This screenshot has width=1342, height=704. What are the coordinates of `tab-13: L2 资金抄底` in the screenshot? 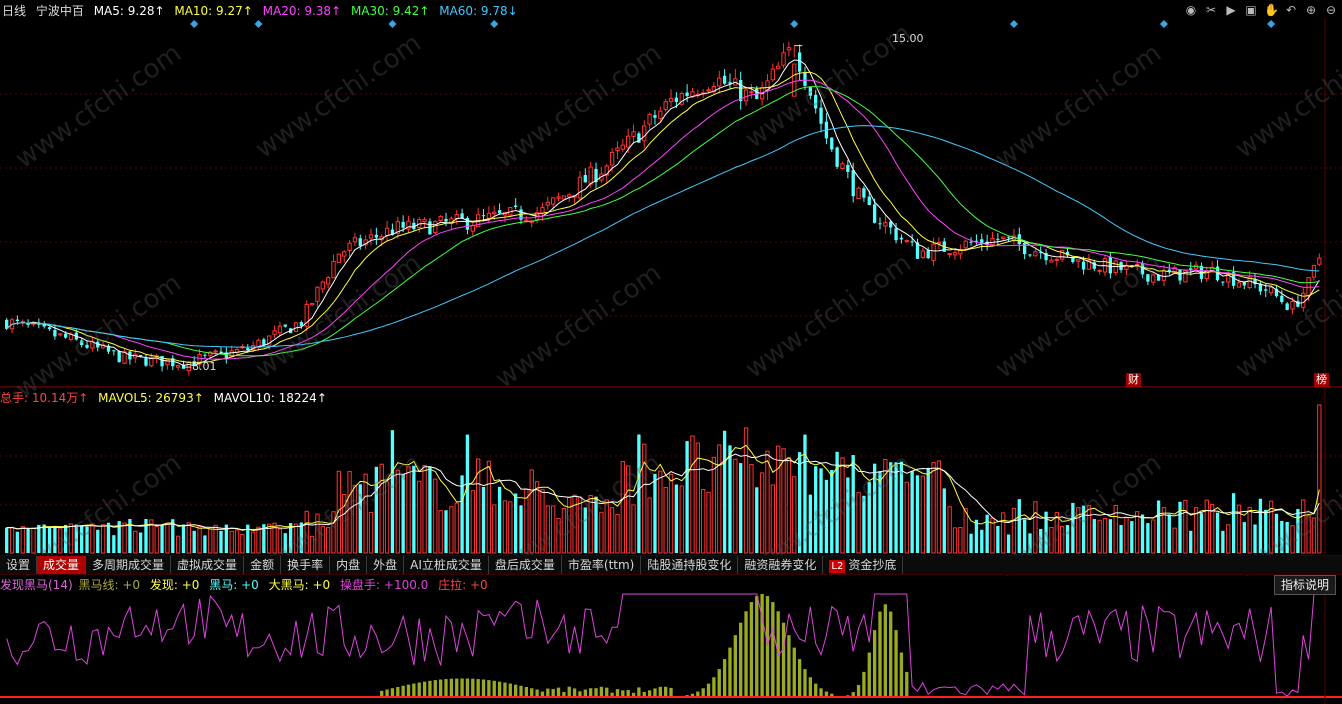 It's located at (863, 565).